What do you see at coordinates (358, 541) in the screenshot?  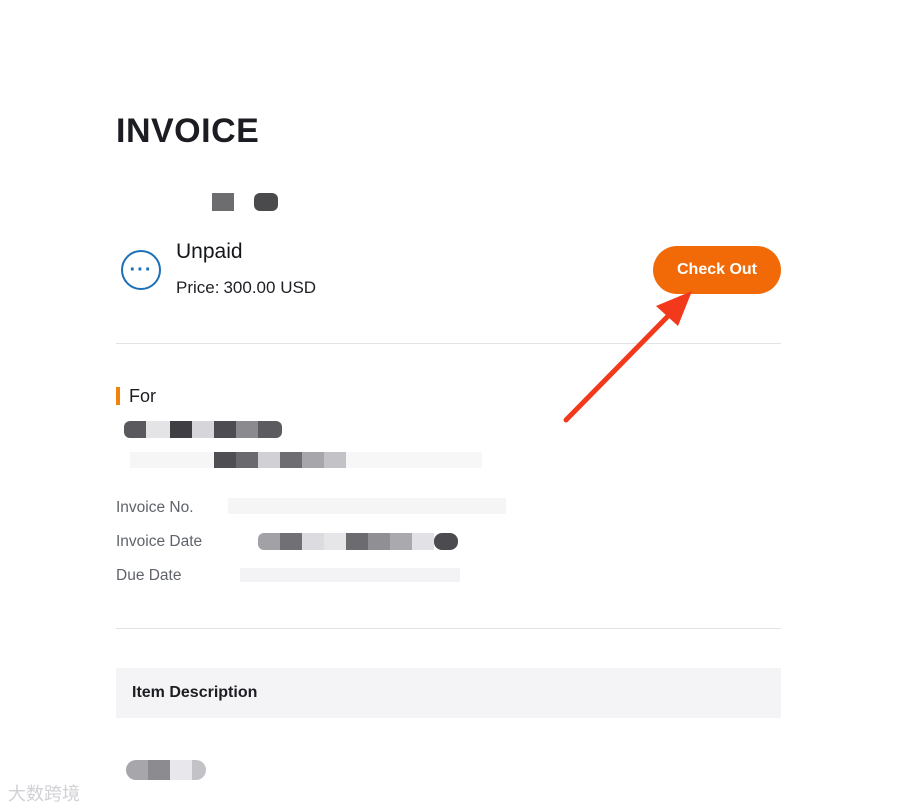 I see `redacted-invoice-date` at bounding box center [358, 541].